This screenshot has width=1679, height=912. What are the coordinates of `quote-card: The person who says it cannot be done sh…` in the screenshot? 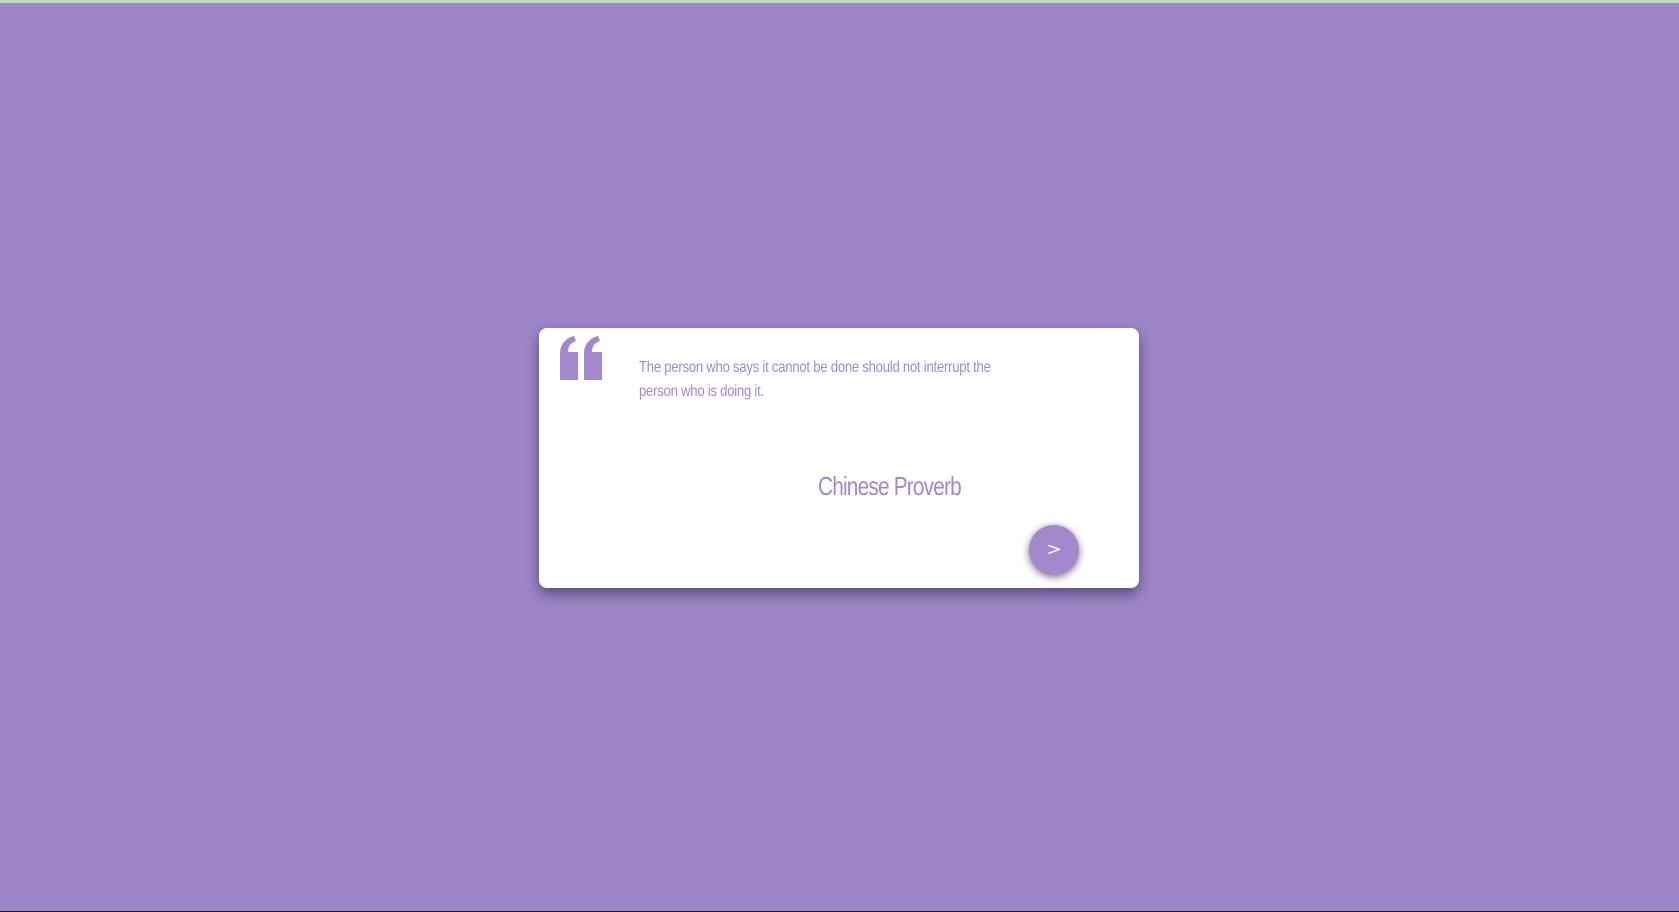 It's located at (839, 458).